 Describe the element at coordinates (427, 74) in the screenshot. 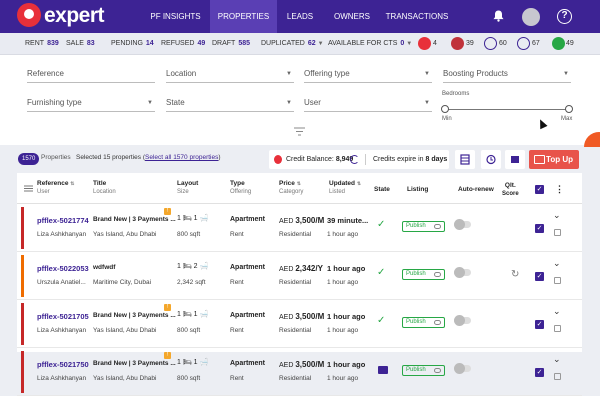

I see `chevron-down-icon: ▼` at that location.